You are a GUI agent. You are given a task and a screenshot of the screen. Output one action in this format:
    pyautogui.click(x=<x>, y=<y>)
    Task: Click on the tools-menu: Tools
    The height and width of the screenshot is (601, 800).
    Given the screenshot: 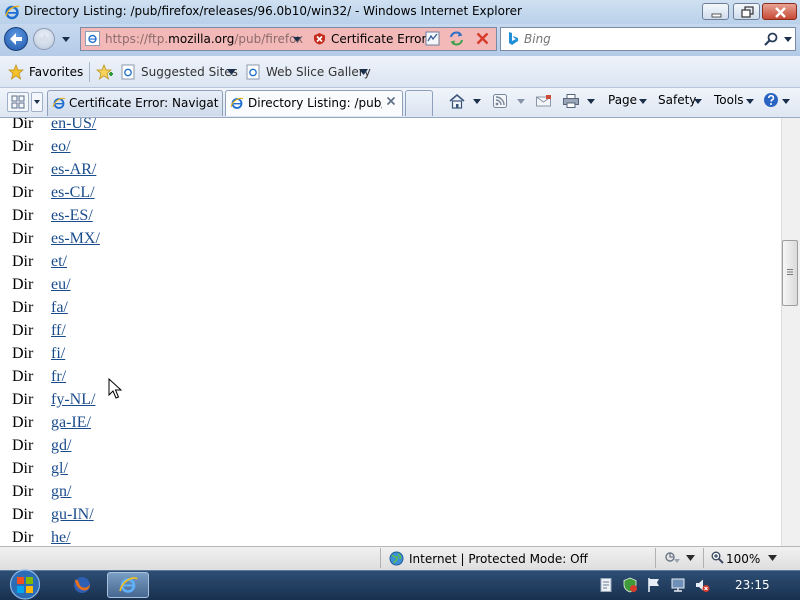 What is the action you would take?
    pyautogui.click(x=729, y=100)
    